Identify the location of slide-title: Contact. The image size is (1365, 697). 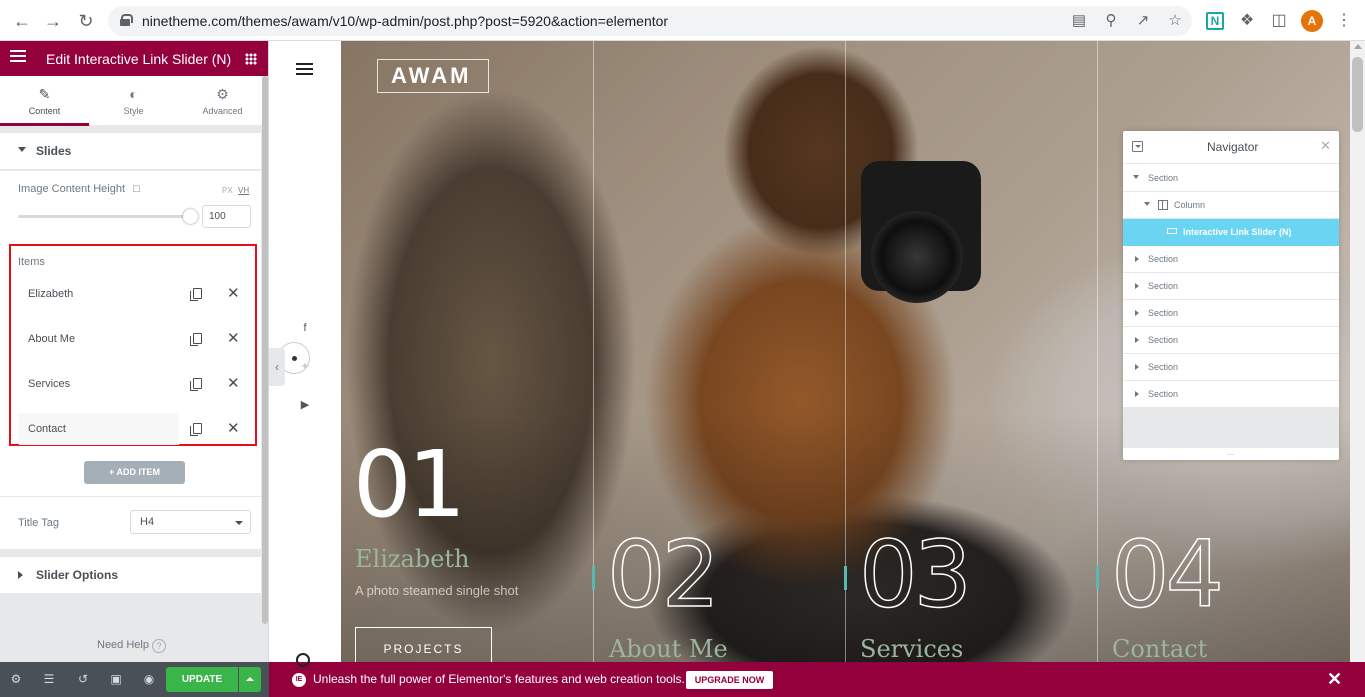
(1159, 648).